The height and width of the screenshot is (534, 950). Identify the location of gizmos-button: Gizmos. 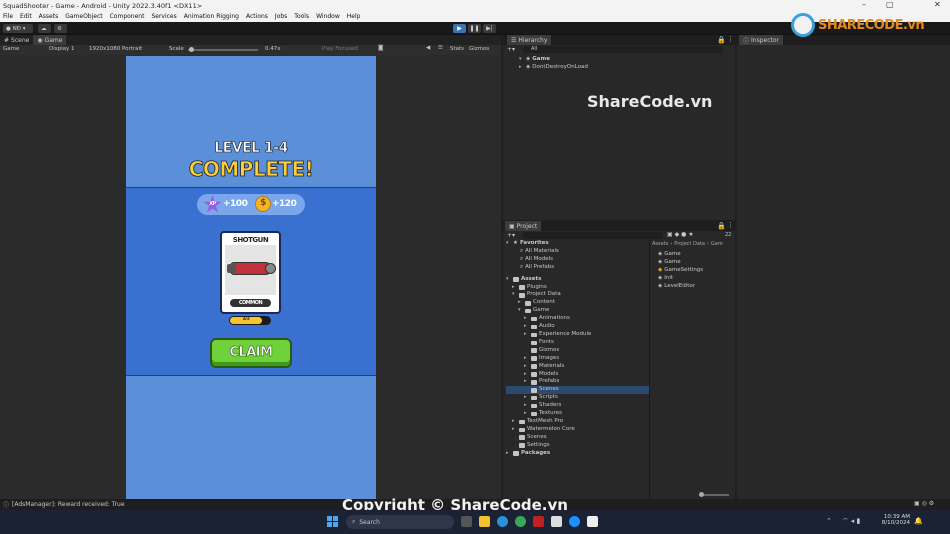
(479, 49).